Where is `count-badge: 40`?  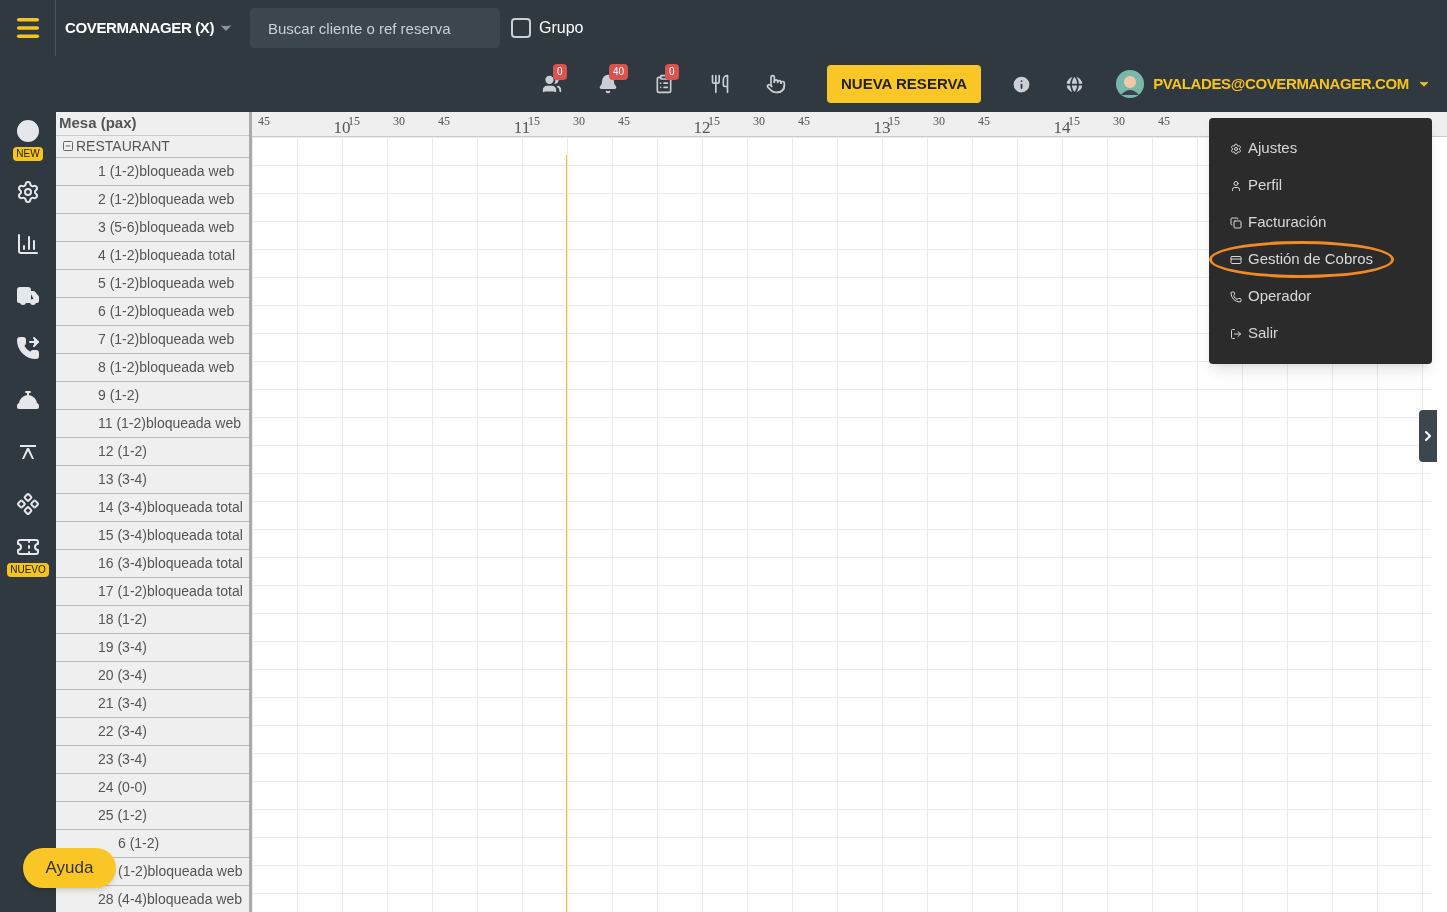 count-badge: 40 is located at coordinates (619, 72).